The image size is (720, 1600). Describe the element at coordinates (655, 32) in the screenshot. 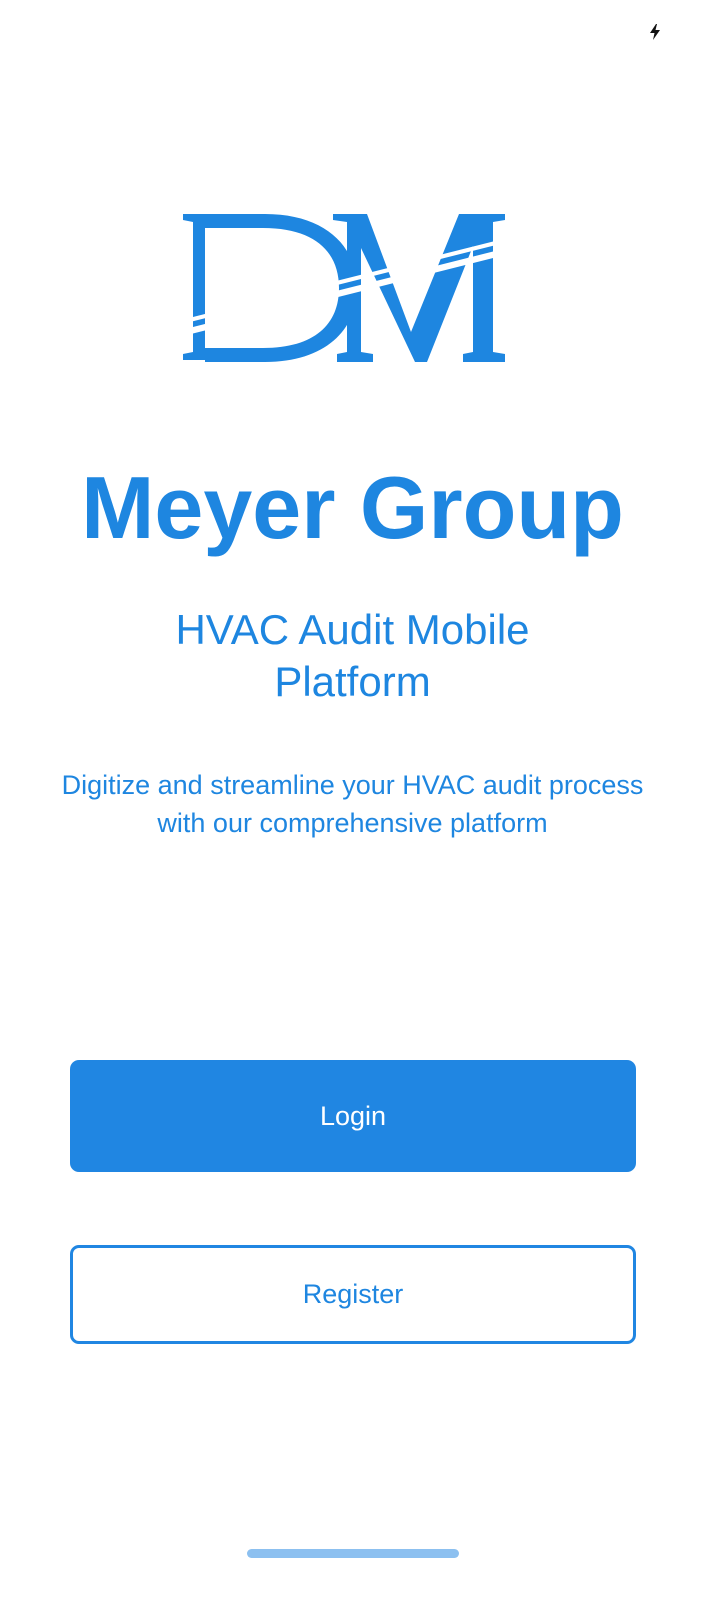

I see `charging-bolt-icon` at that location.